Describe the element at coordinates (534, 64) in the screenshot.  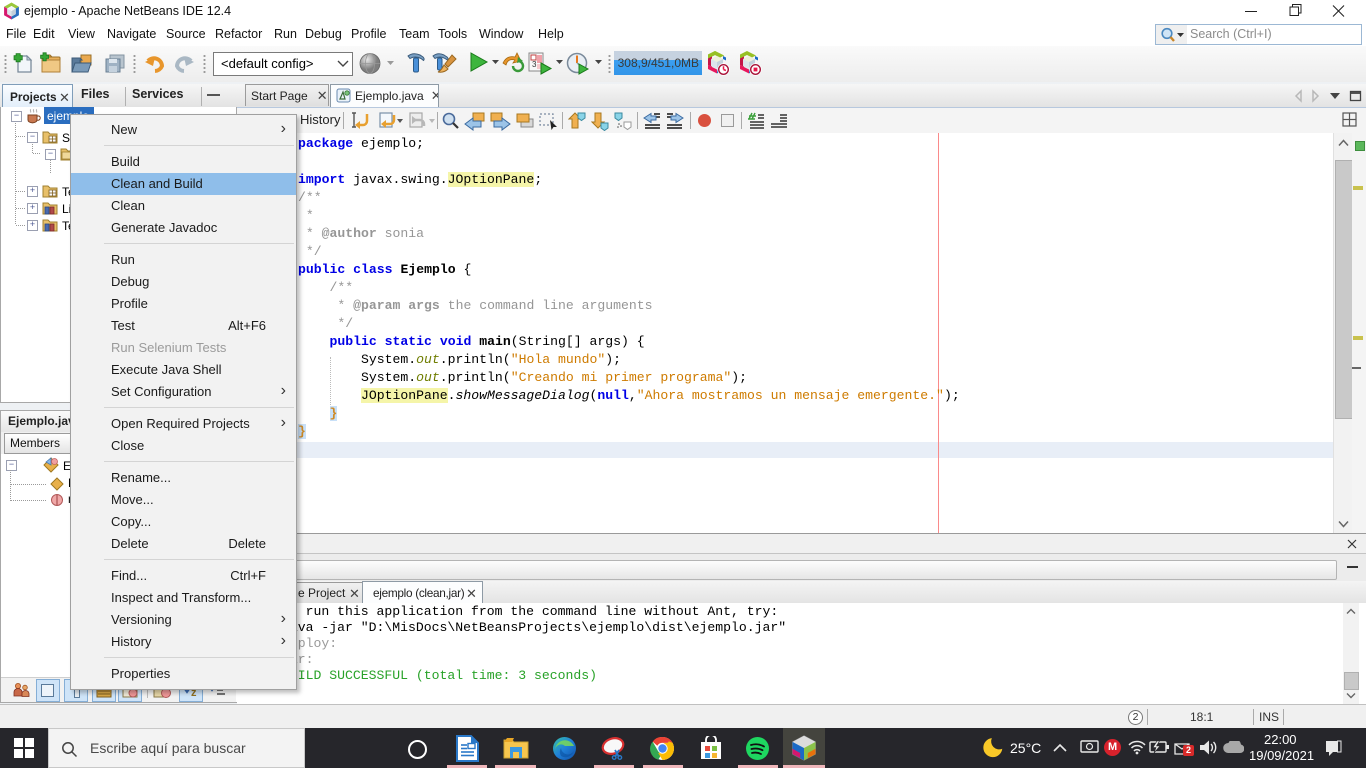
I see `svg-text: 3` at that location.